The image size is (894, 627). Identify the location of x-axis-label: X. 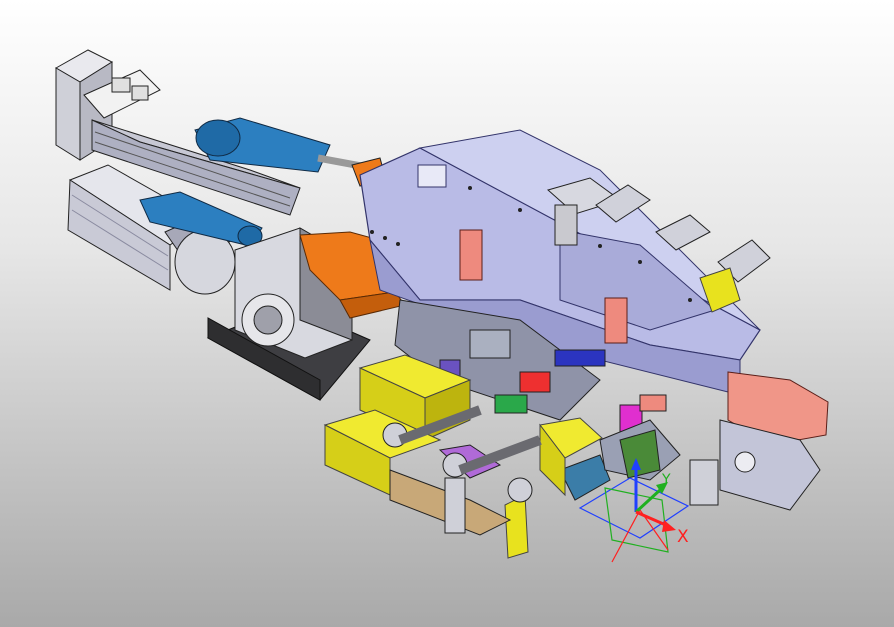
(683, 537).